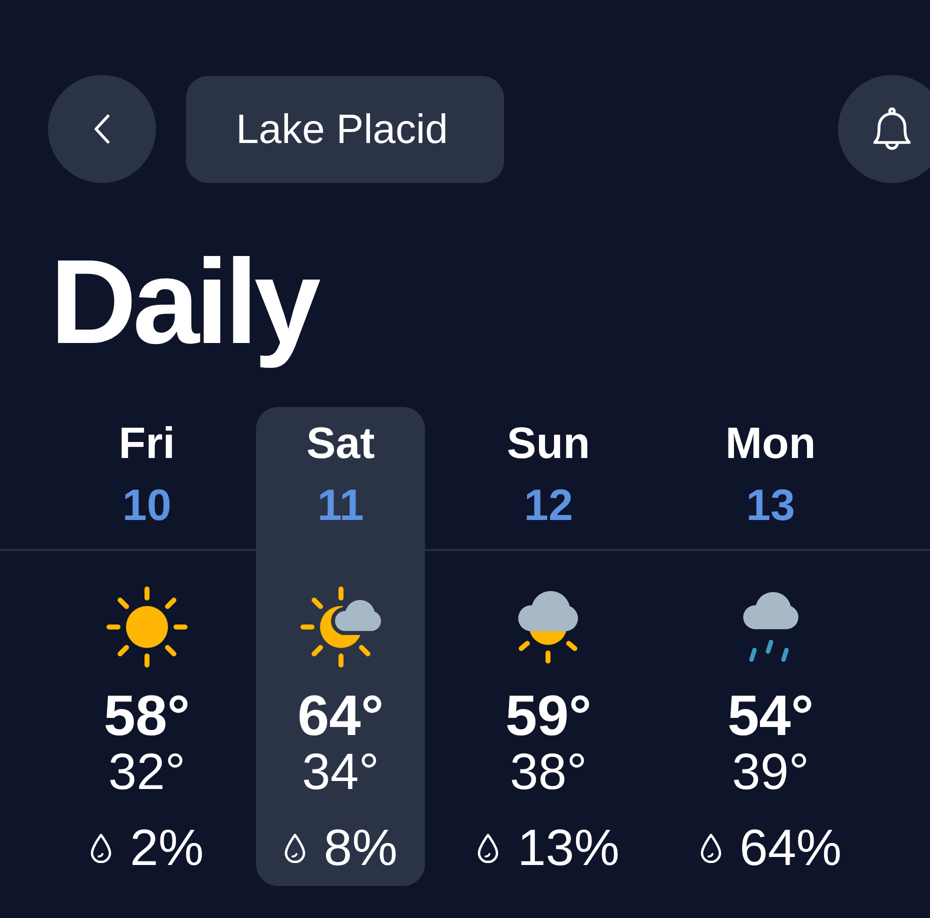 This screenshot has width=930, height=918. I want to click on day-name: Mon, so click(770, 444).